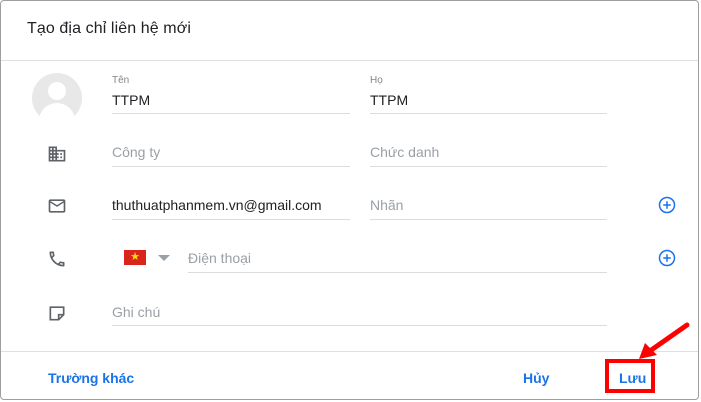  Describe the element at coordinates (359, 315) in the screenshot. I see `notes-field: Ghi chú` at that location.